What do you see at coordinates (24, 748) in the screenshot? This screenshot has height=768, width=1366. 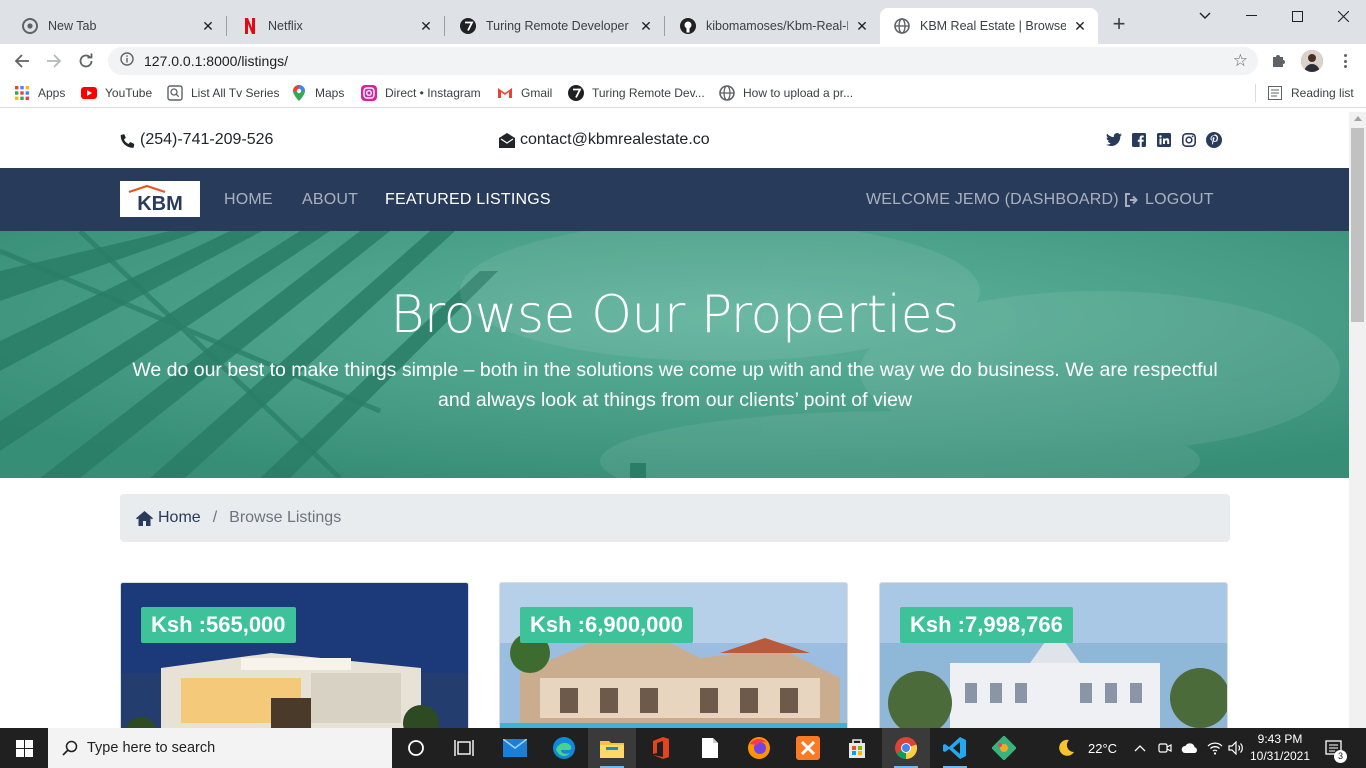 I see `windows-start-icon` at bounding box center [24, 748].